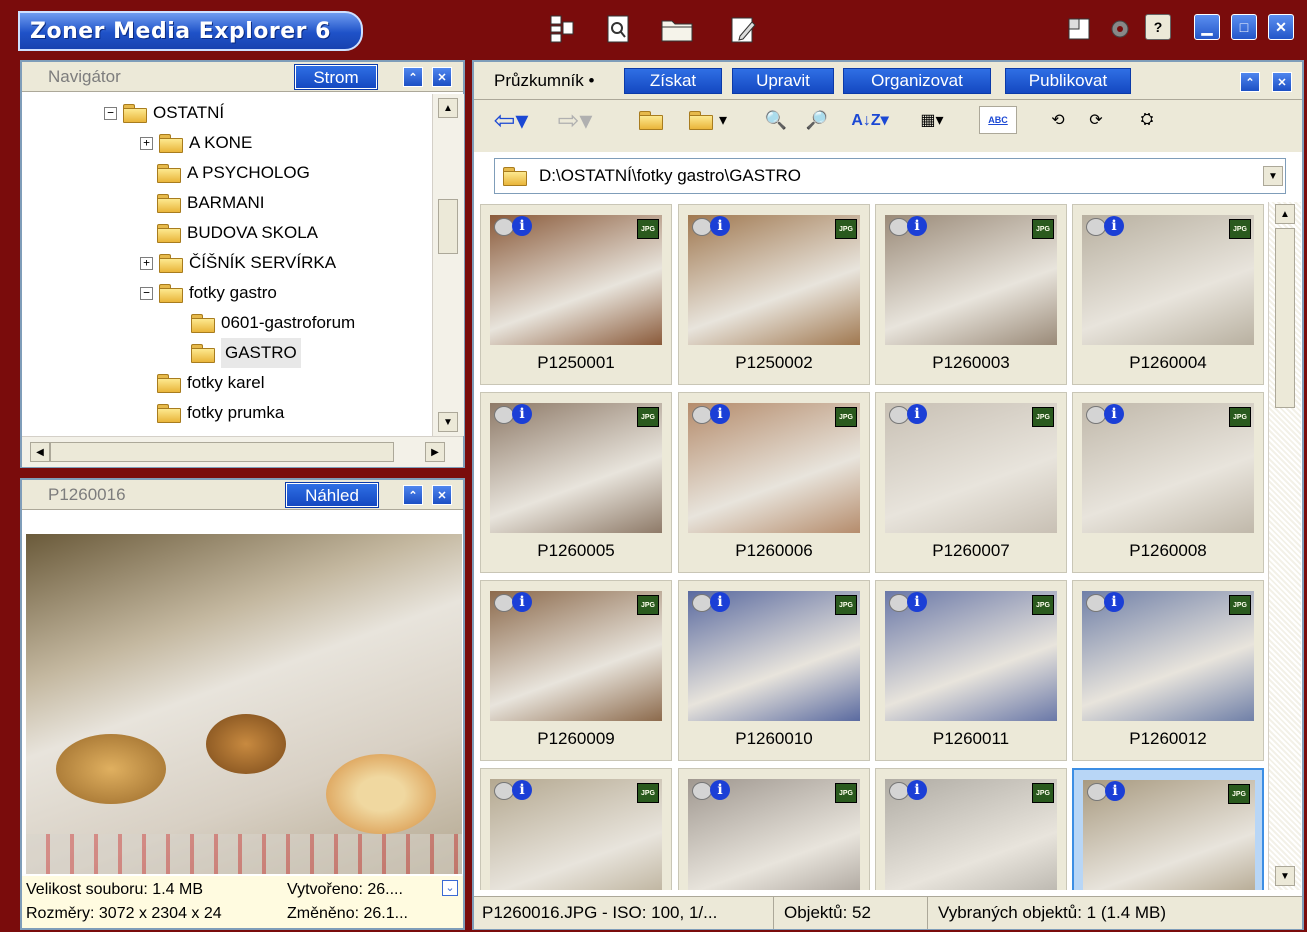  Describe the element at coordinates (1273, 176) in the screenshot. I see `path-dropdown-icon: ▼` at that location.